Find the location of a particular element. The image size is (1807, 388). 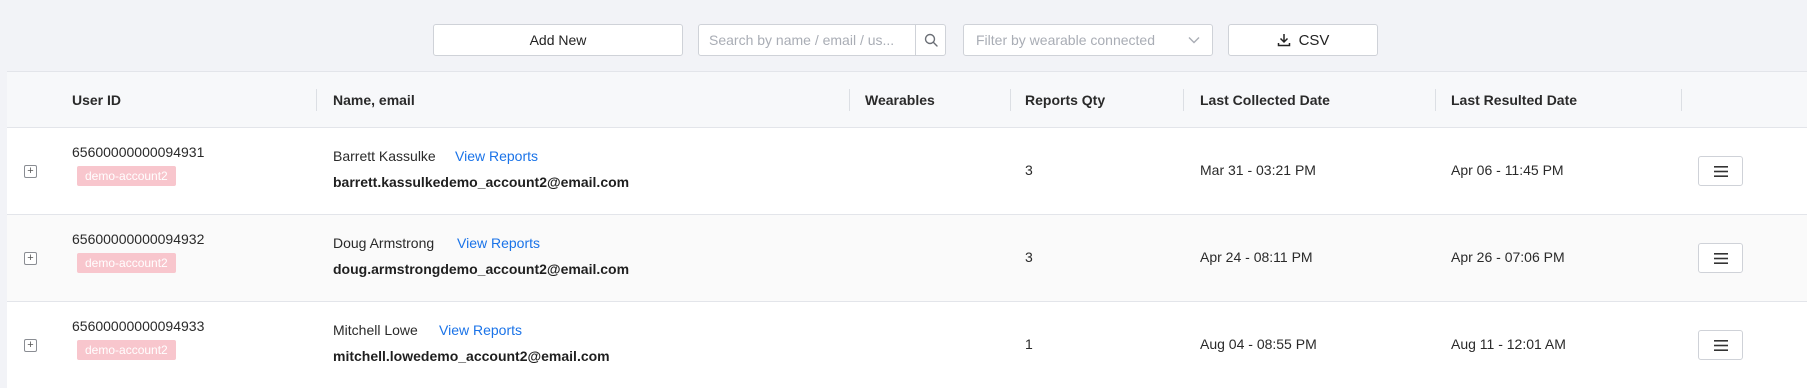

wearable-filter-select: Filter by wearable connected is located at coordinates (1088, 40).